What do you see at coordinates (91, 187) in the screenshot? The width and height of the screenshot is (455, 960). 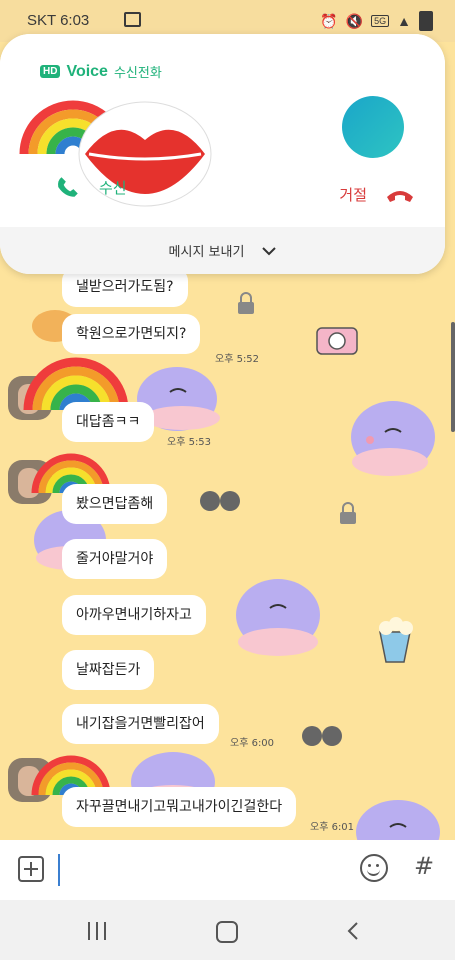 I see `accept-call-button: 수신` at bounding box center [91, 187].